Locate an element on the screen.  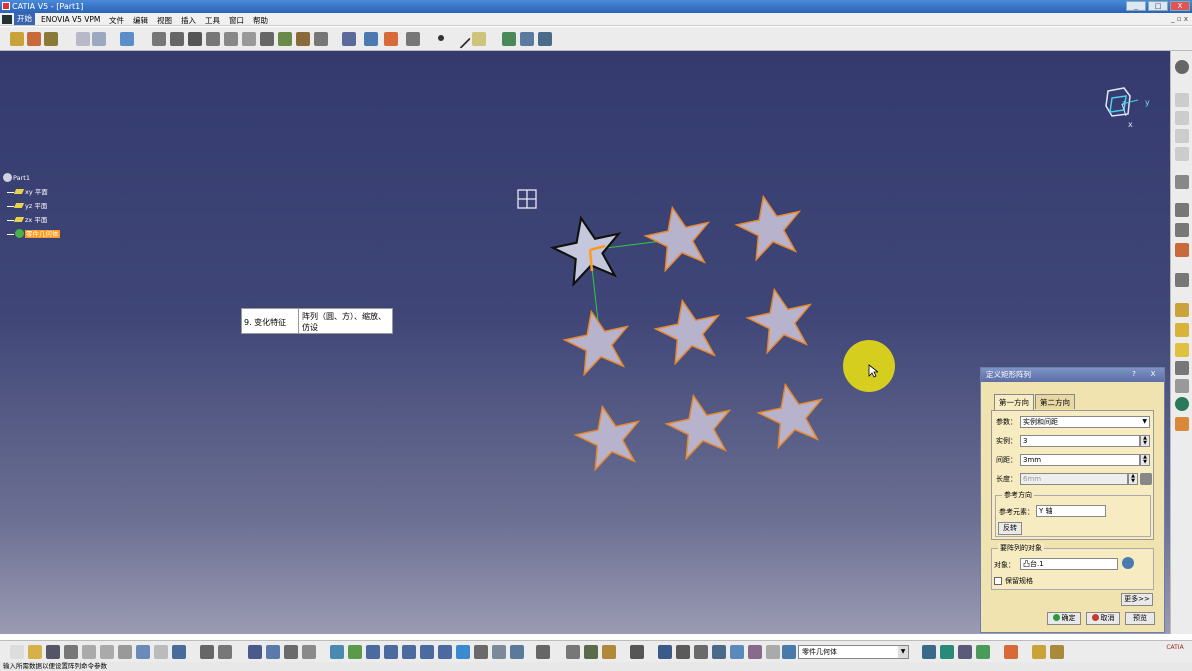
ref-element-field: Y 轴 is located at coordinates (1071, 511).